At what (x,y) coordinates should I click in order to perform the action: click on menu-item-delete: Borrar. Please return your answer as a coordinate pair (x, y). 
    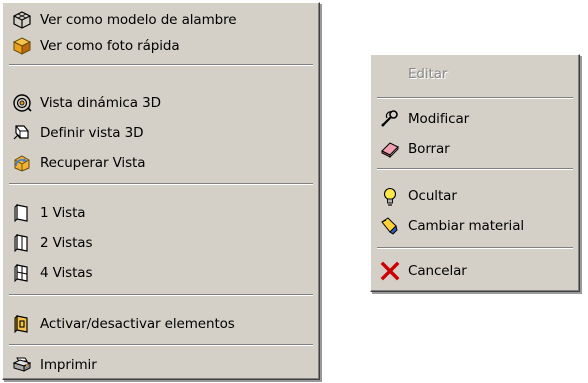
    Looking at the image, I should click on (475, 149).